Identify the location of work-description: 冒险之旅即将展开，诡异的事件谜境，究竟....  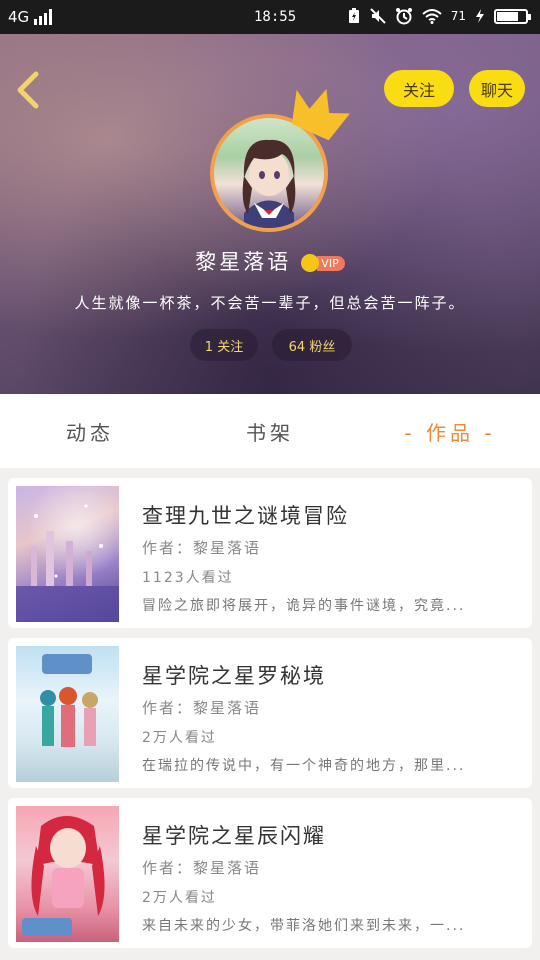
(304, 606).